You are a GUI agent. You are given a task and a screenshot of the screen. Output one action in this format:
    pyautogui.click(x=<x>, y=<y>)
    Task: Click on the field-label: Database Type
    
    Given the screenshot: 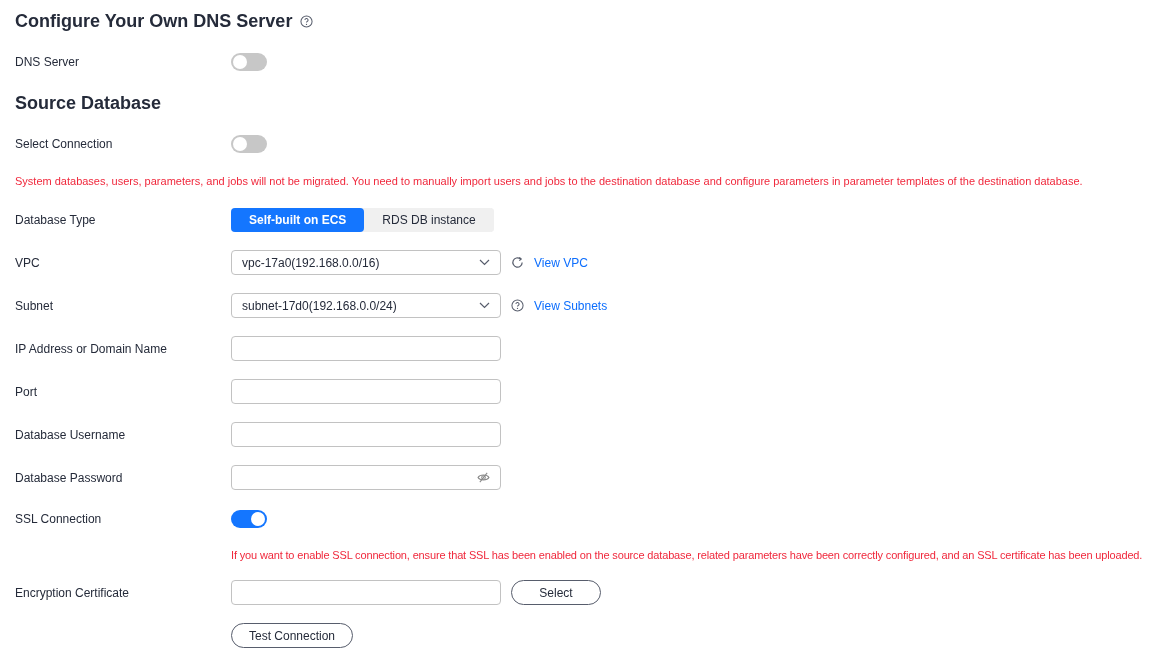 What is the action you would take?
    pyautogui.click(x=55, y=219)
    